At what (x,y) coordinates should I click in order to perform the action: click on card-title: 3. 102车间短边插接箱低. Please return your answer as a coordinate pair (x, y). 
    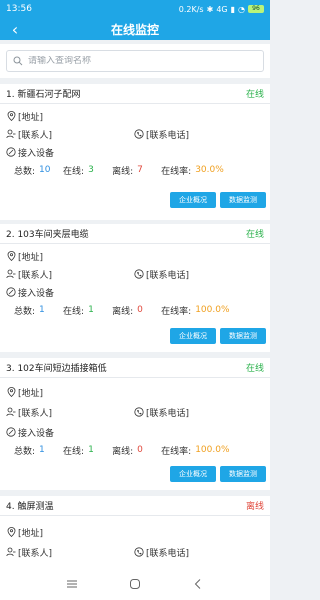
    Looking at the image, I should click on (56, 369).